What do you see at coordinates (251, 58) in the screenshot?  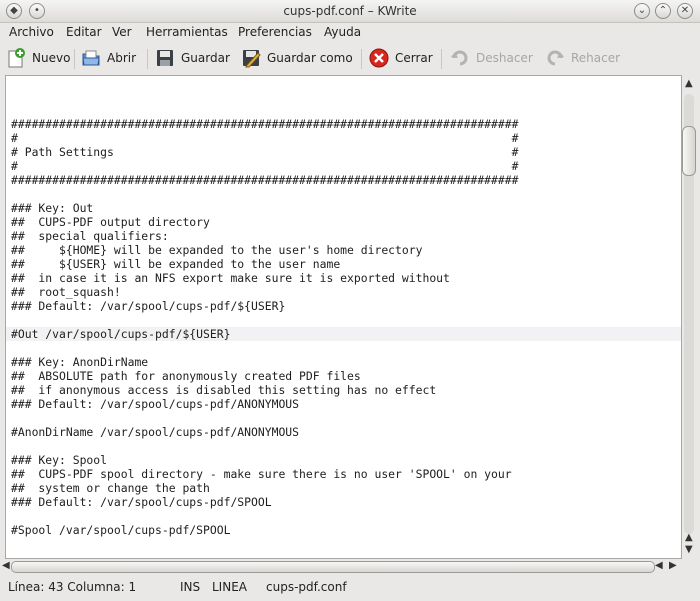 I see `save-as-icon` at bounding box center [251, 58].